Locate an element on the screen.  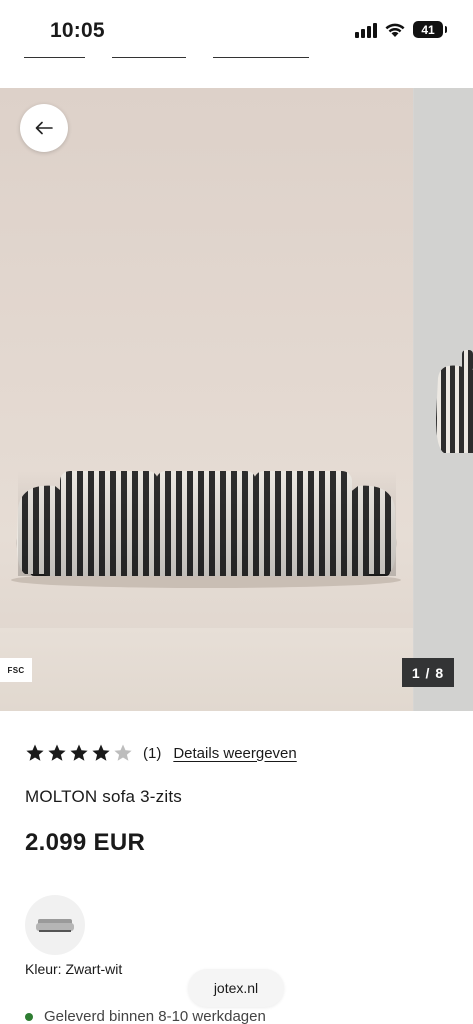
color-label: Kleur: Zwart-wit is located at coordinates (74, 969).